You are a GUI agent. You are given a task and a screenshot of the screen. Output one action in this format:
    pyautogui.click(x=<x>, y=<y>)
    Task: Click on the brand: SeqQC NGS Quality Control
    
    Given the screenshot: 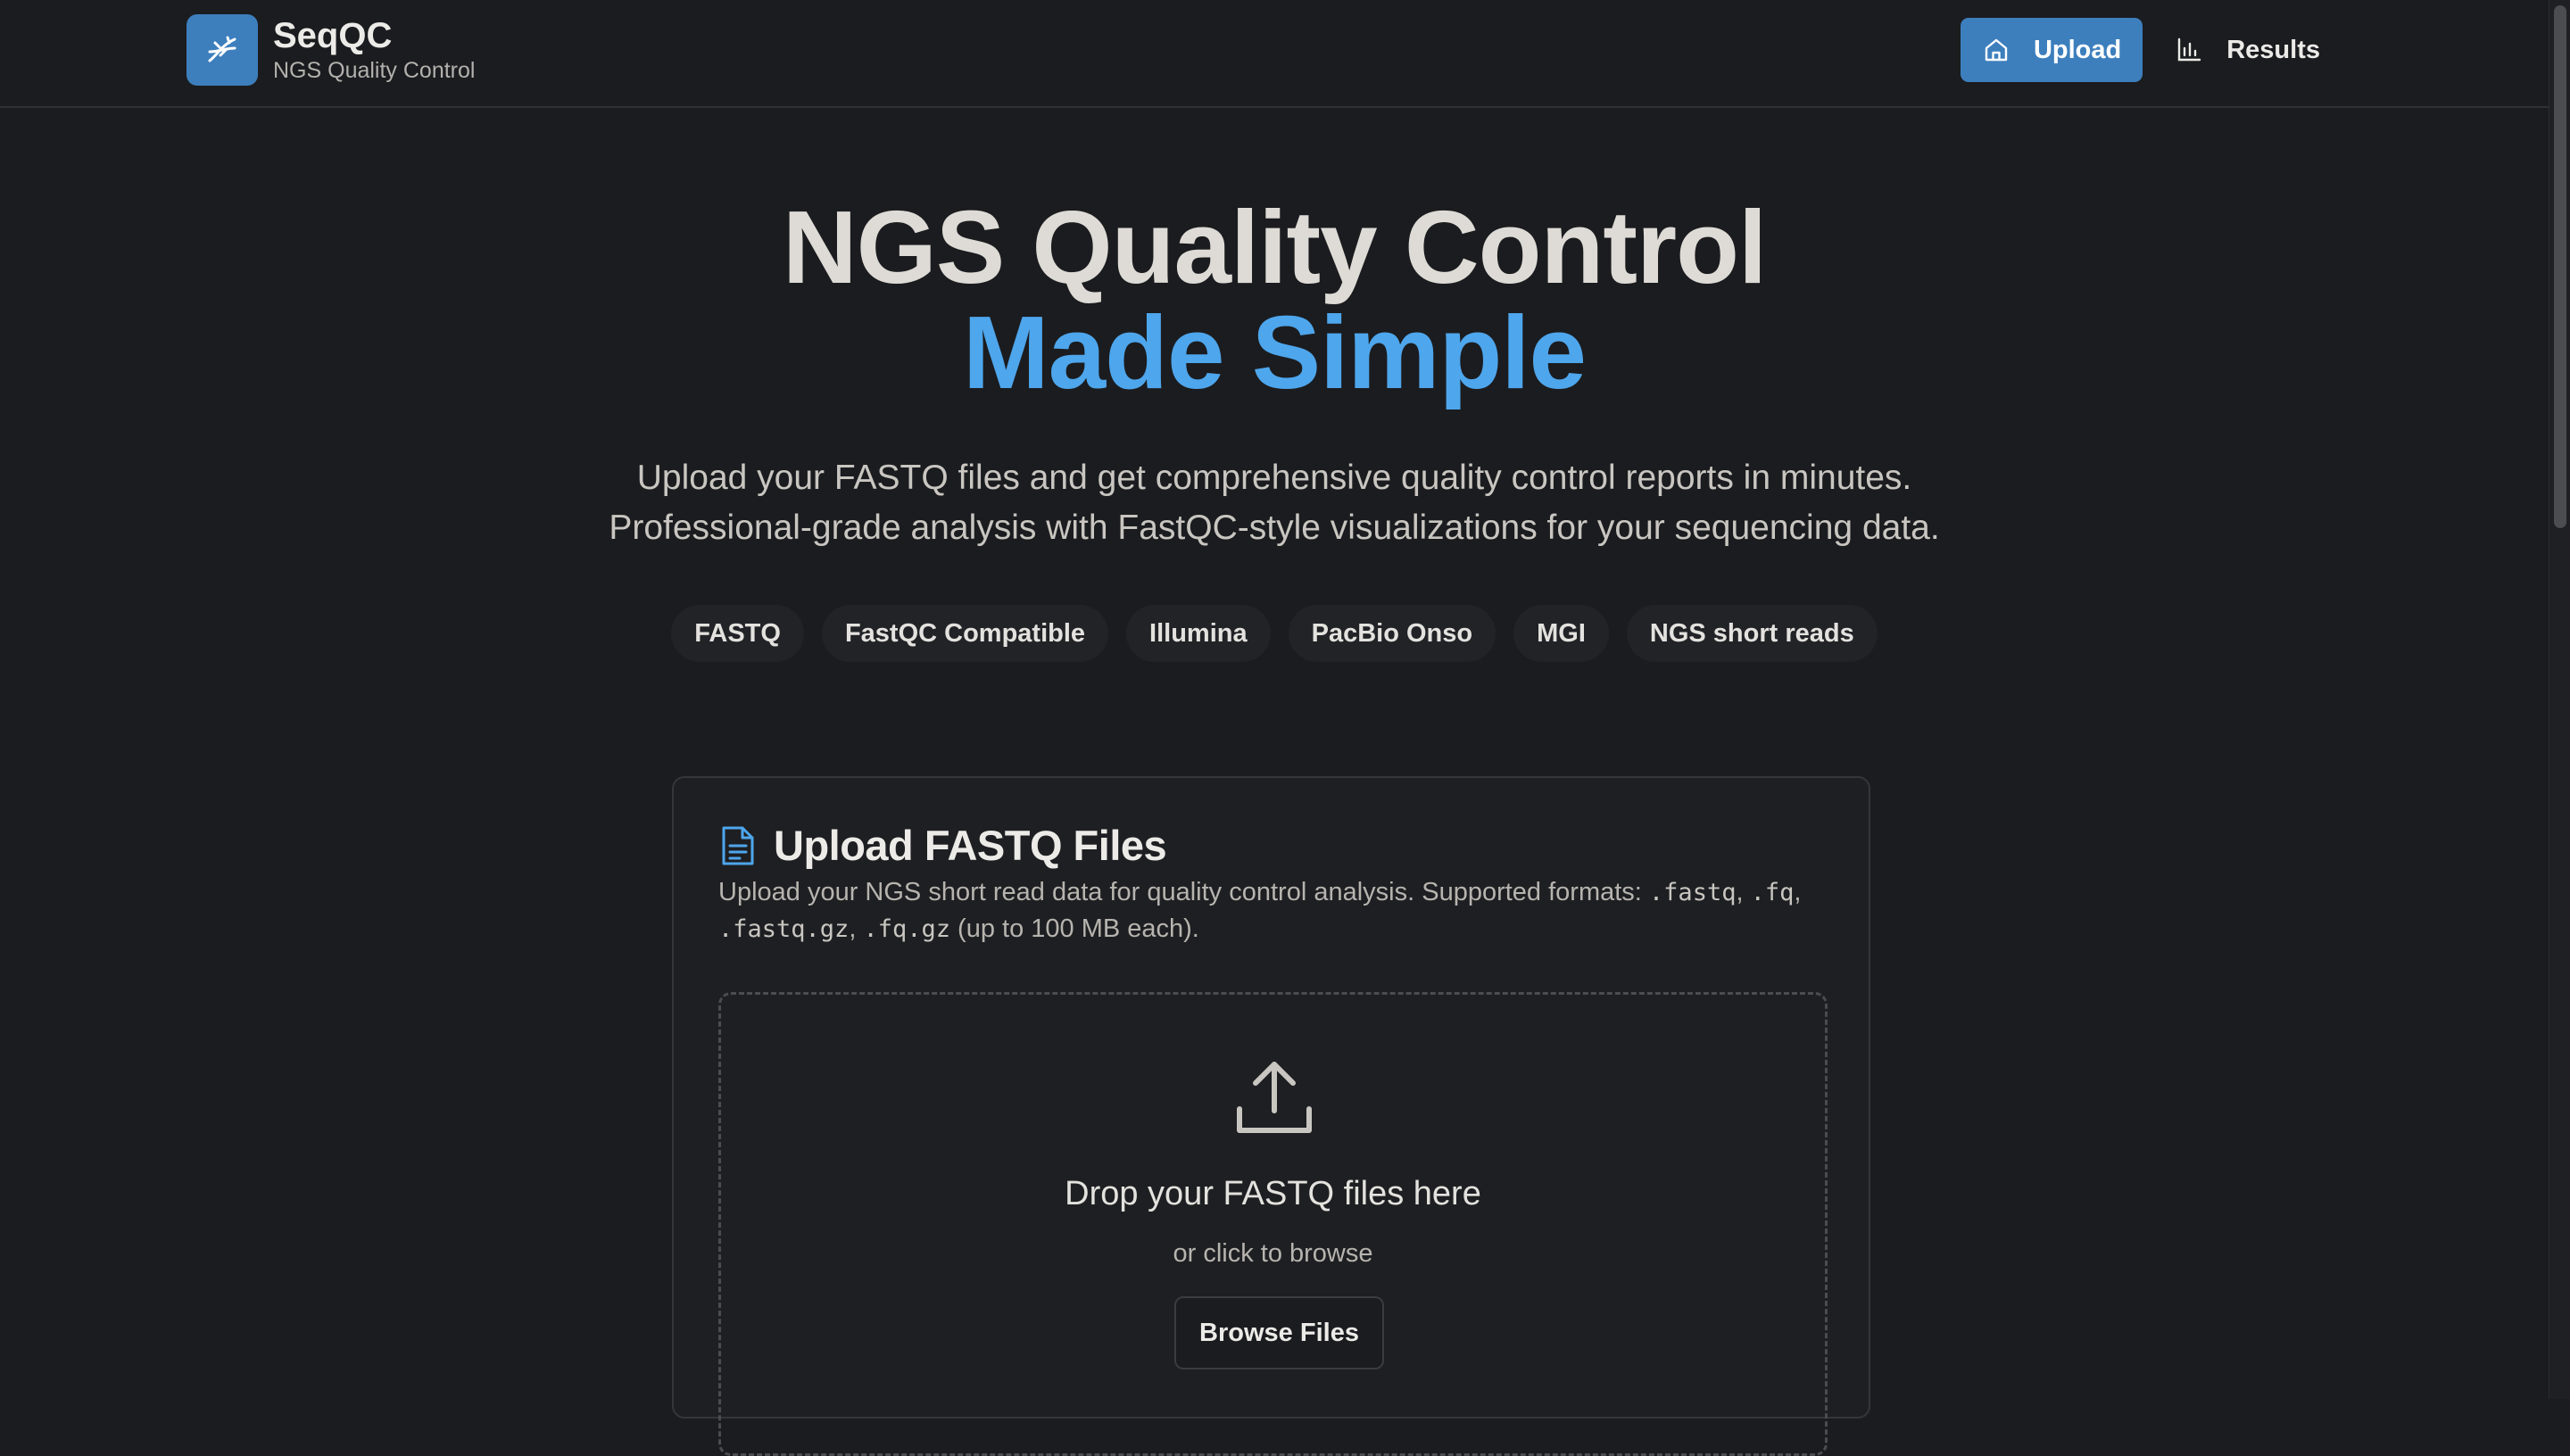 What is the action you would take?
    pyautogui.click(x=331, y=50)
    